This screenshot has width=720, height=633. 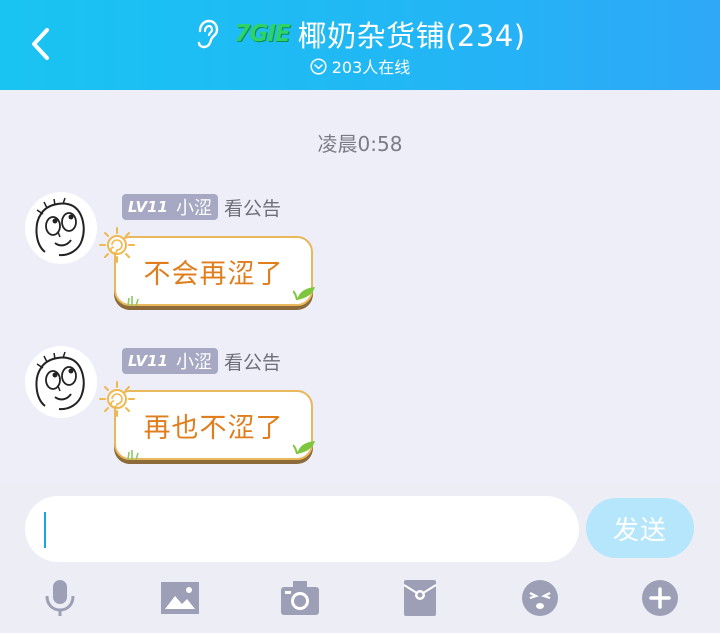 What do you see at coordinates (45, 530) in the screenshot?
I see `text-caret` at bounding box center [45, 530].